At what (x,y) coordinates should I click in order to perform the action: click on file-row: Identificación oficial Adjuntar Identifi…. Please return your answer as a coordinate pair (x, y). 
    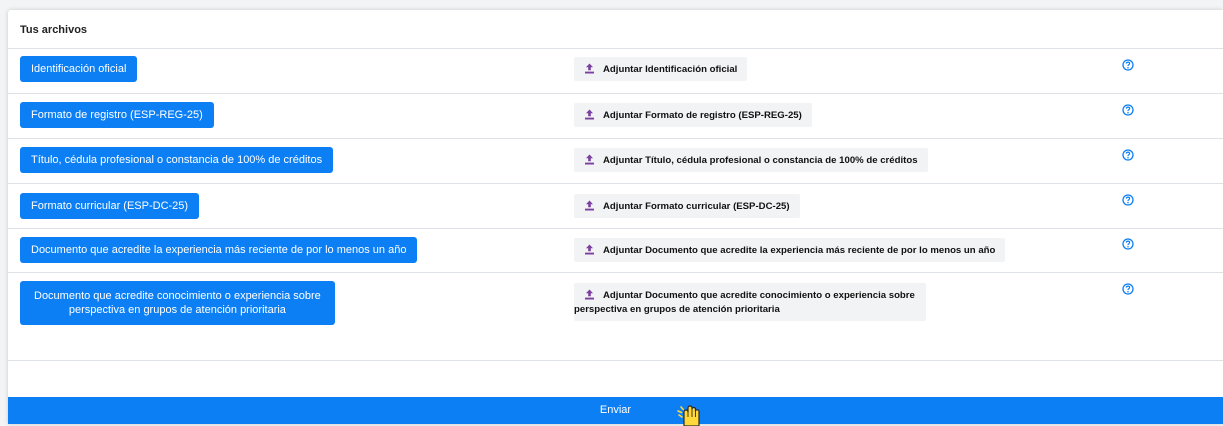
    Looking at the image, I should click on (615, 71).